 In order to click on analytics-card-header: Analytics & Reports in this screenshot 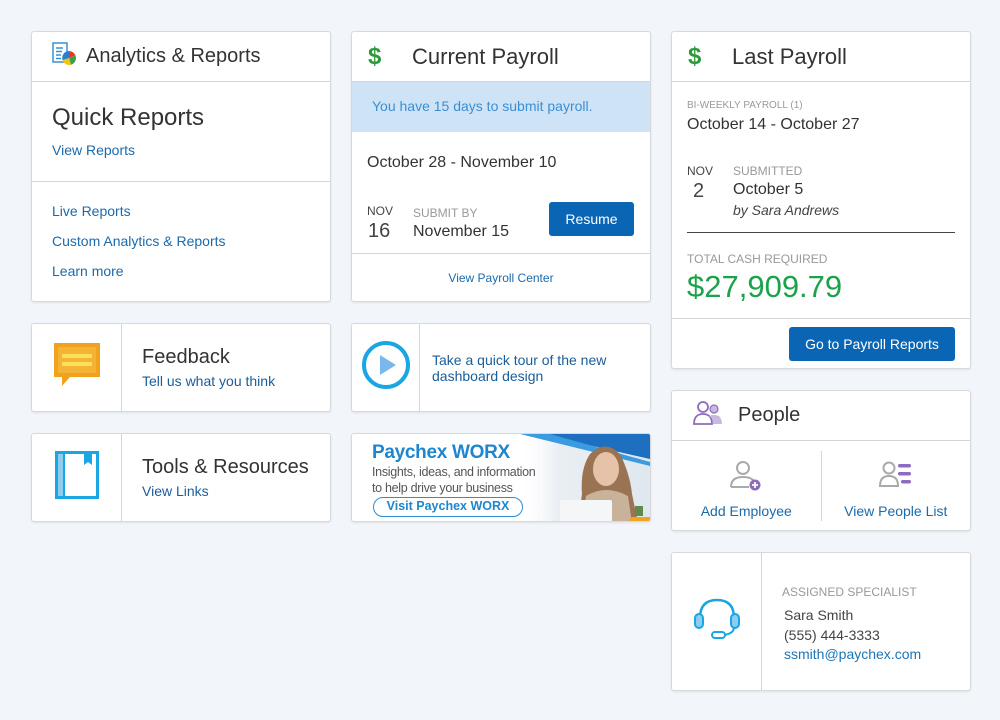, I will do `click(181, 57)`.